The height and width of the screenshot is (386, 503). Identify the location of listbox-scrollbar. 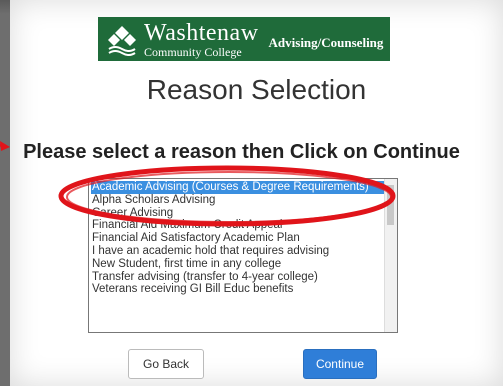
(390, 255).